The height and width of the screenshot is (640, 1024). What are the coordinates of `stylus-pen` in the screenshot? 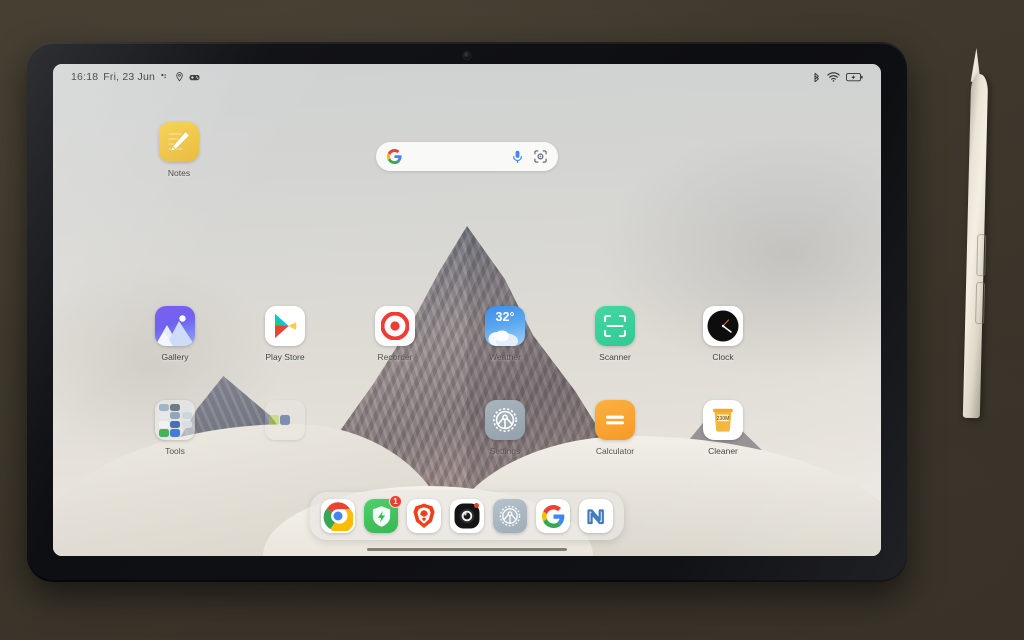 It's located at (975, 233).